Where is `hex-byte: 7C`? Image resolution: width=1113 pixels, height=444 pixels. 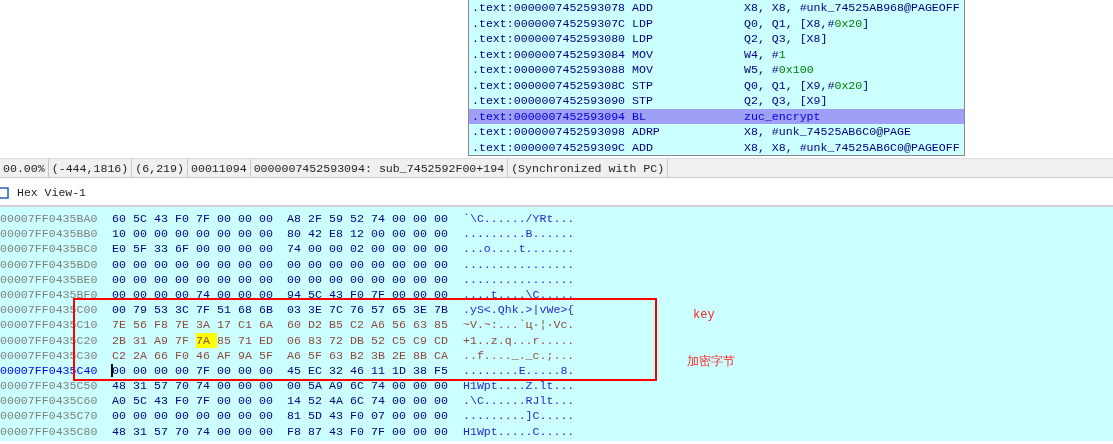
hex-byte: 7C is located at coordinates (339, 310).